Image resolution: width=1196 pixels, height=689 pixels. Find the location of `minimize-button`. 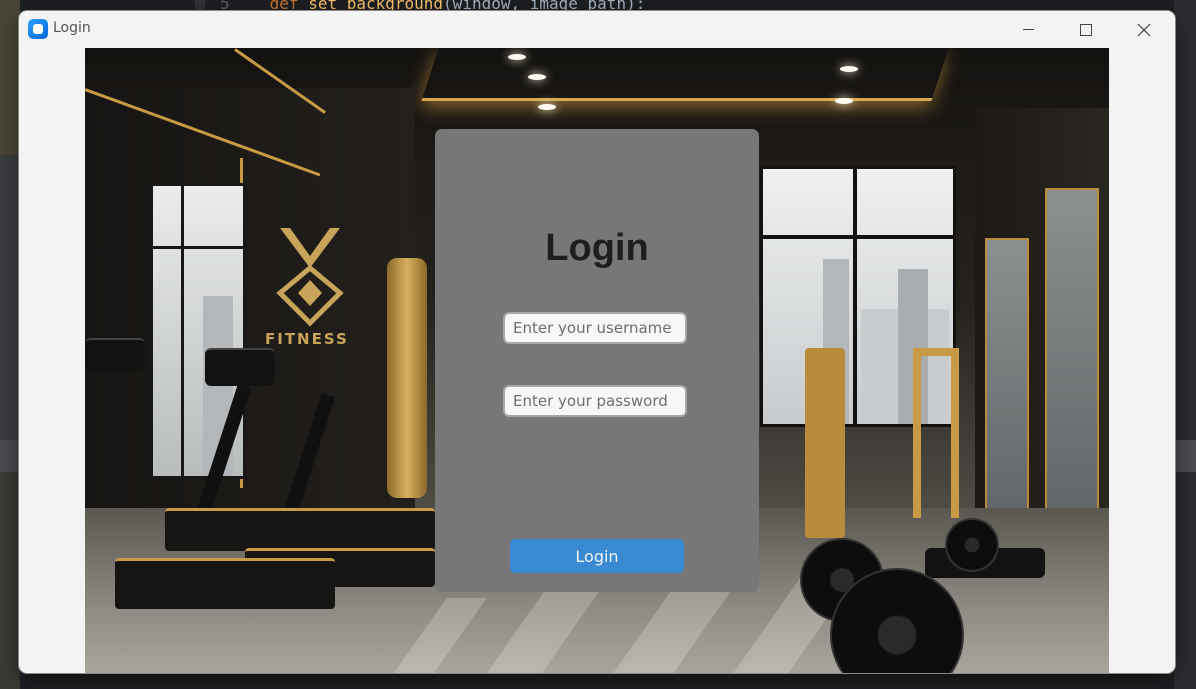

minimize-button is located at coordinates (1028, 29).